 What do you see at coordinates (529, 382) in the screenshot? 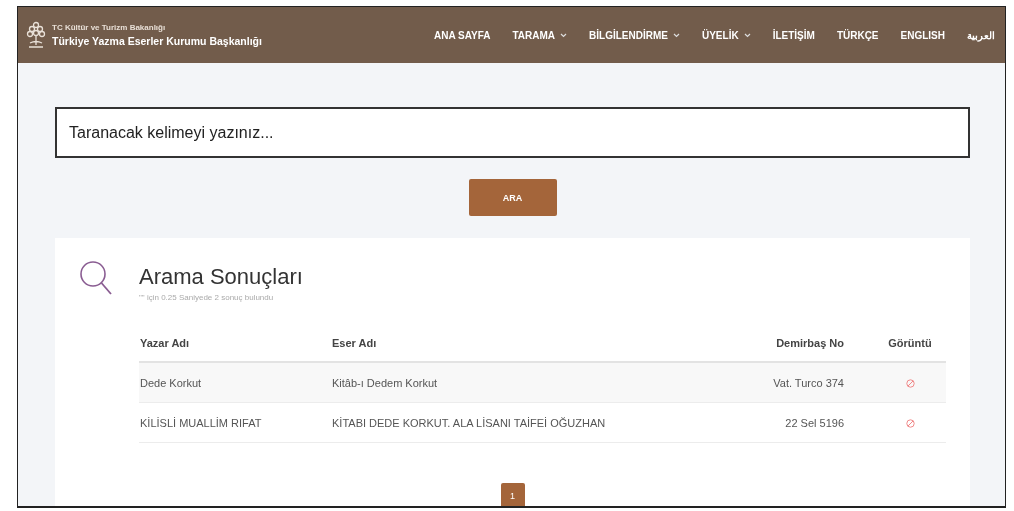
I see `table-cell: Kitâb-ı Dedem Korkut` at bounding box center [529, 382].